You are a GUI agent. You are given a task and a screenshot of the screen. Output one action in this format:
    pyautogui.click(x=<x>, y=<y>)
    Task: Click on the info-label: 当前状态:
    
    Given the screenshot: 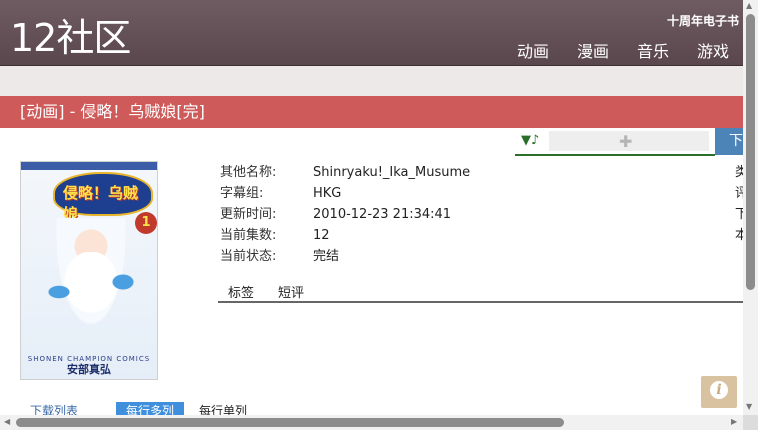 What is the action you would take?
    pyautogui.click(x=248, y=256)
    